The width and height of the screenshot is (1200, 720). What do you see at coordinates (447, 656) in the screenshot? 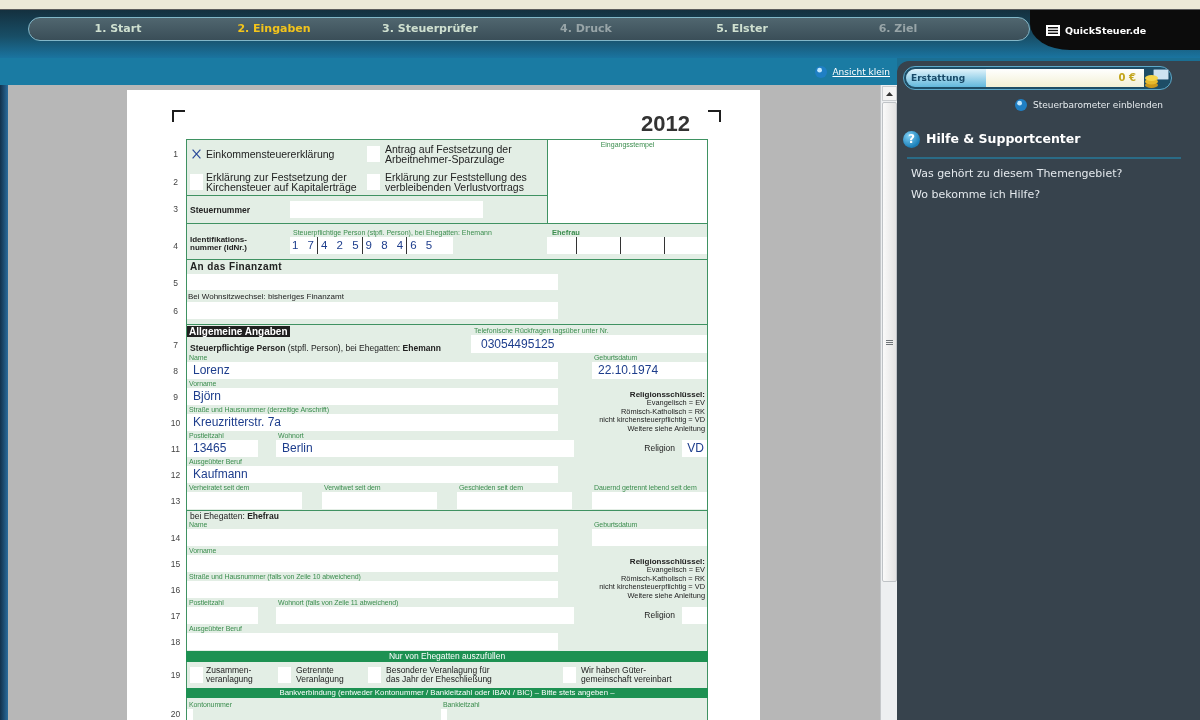
I see `section-banner: Nur von Ehegatten auszufüllen` at bounding box center [447, 656].